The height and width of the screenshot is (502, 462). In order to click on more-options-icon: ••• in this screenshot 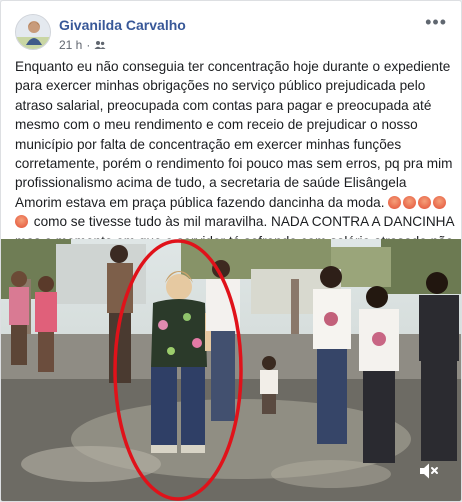, I will do `click(436, 22)`.